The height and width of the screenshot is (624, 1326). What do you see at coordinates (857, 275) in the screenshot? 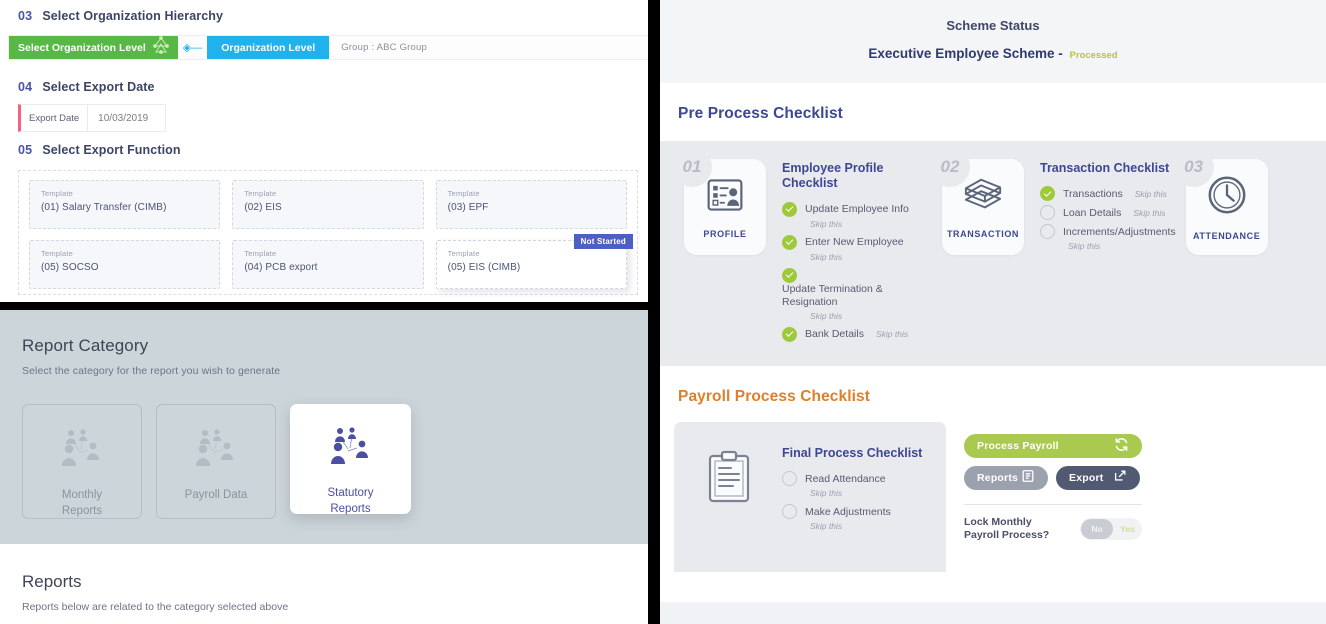
I see `checklist-item` at bounding box center [857, 275].